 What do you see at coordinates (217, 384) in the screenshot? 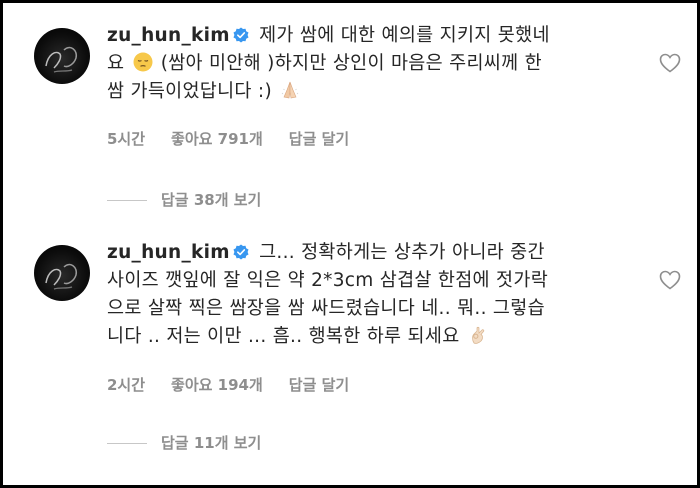
I see `like-count: 좋아요 194개` at bounding box center [217, 384].